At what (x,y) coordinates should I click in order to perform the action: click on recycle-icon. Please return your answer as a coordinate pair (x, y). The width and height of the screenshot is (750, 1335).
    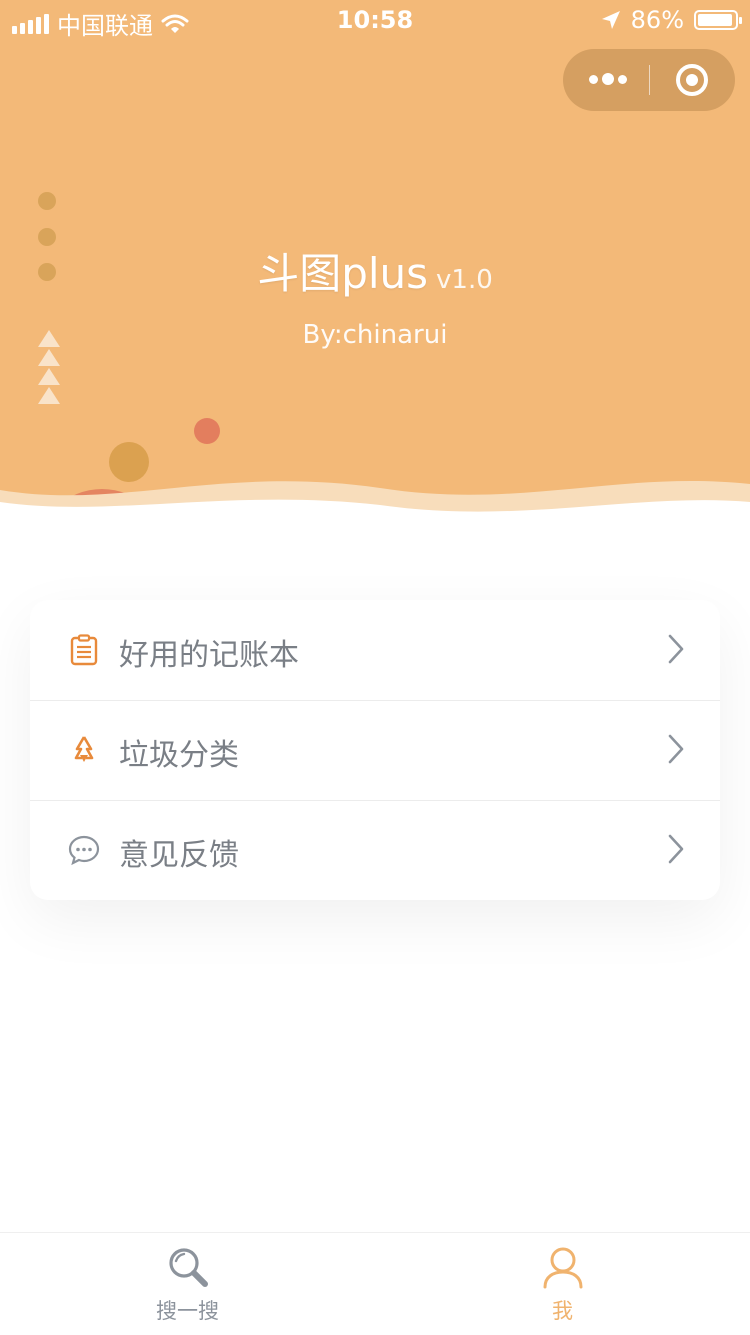
    Looking at the image, I should click on (84, 749).